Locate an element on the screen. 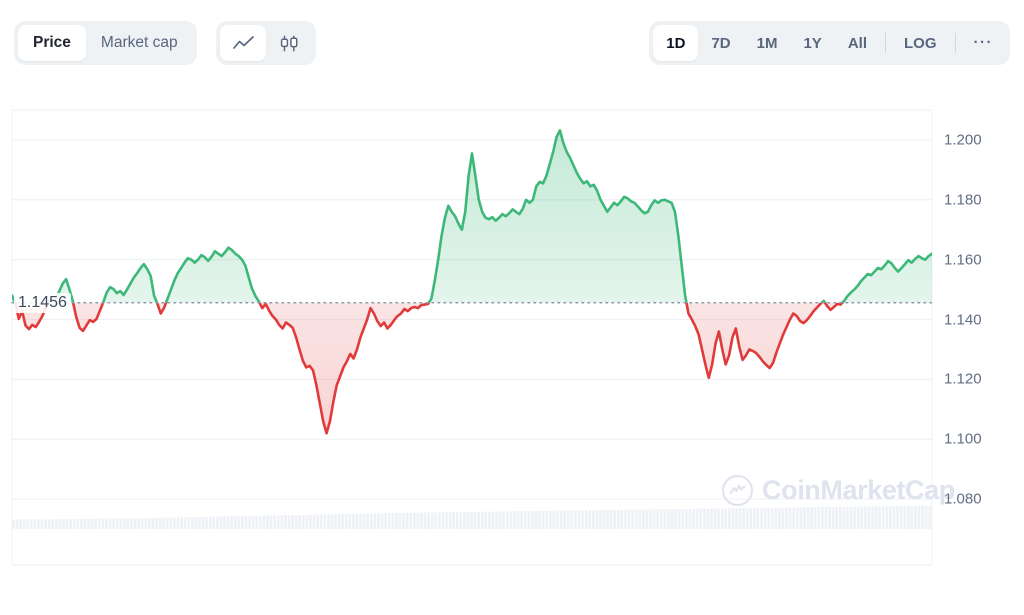 This screenshot has width=1024, height=615. chart-type-candlestick-button is located at coordinates (289, 43).